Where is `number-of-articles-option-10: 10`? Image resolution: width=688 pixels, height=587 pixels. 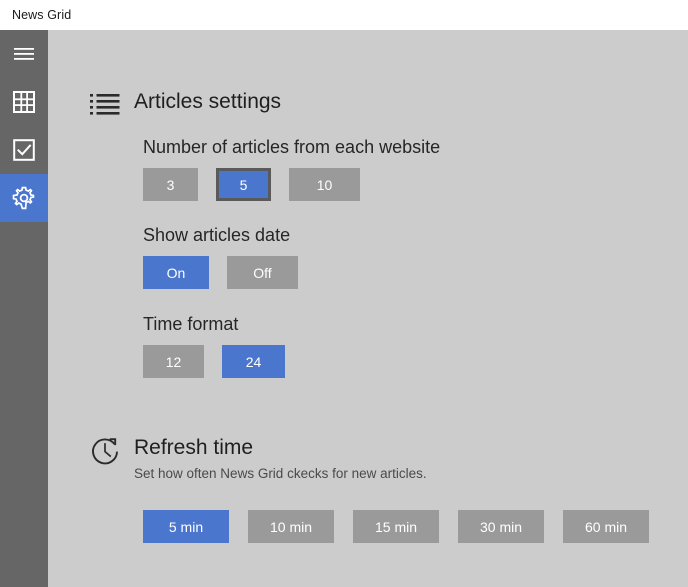 number-of-articles-option-10: 10 is located at coordinates (324, 184).